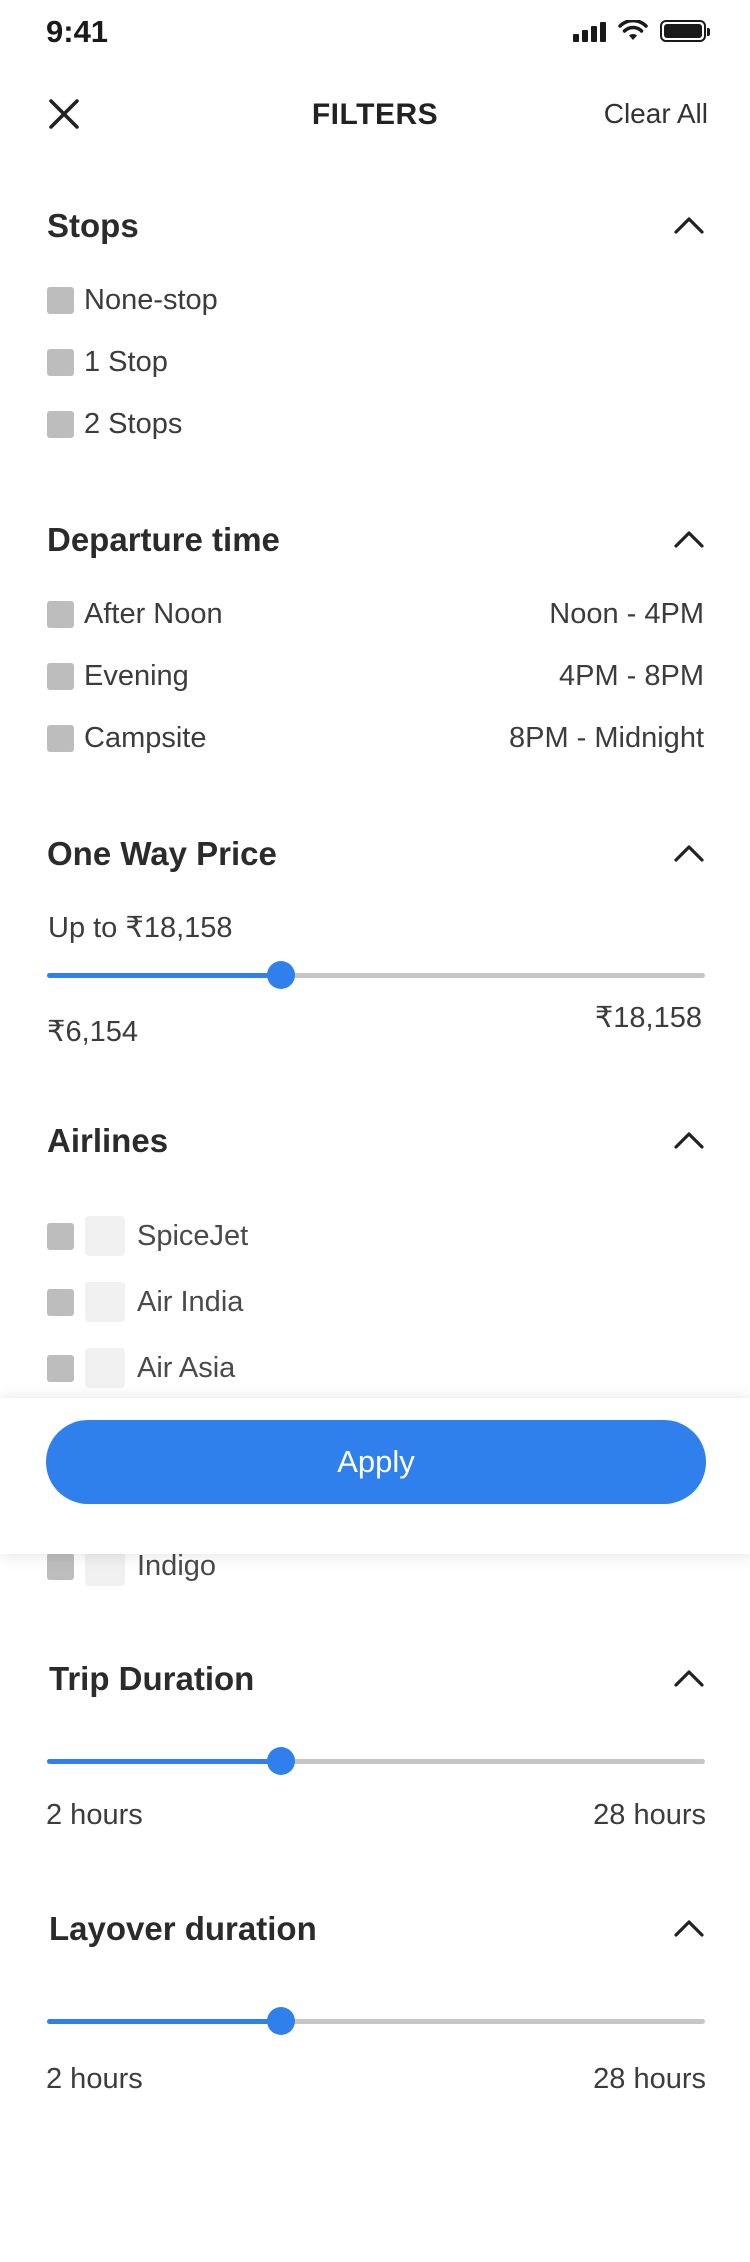 The image size is (750, 2262). What do you see at coordinates (183, 1928) in the screenshot?
I see `layover-duration-title: Layover duration` at bounding box center [183, 1928].